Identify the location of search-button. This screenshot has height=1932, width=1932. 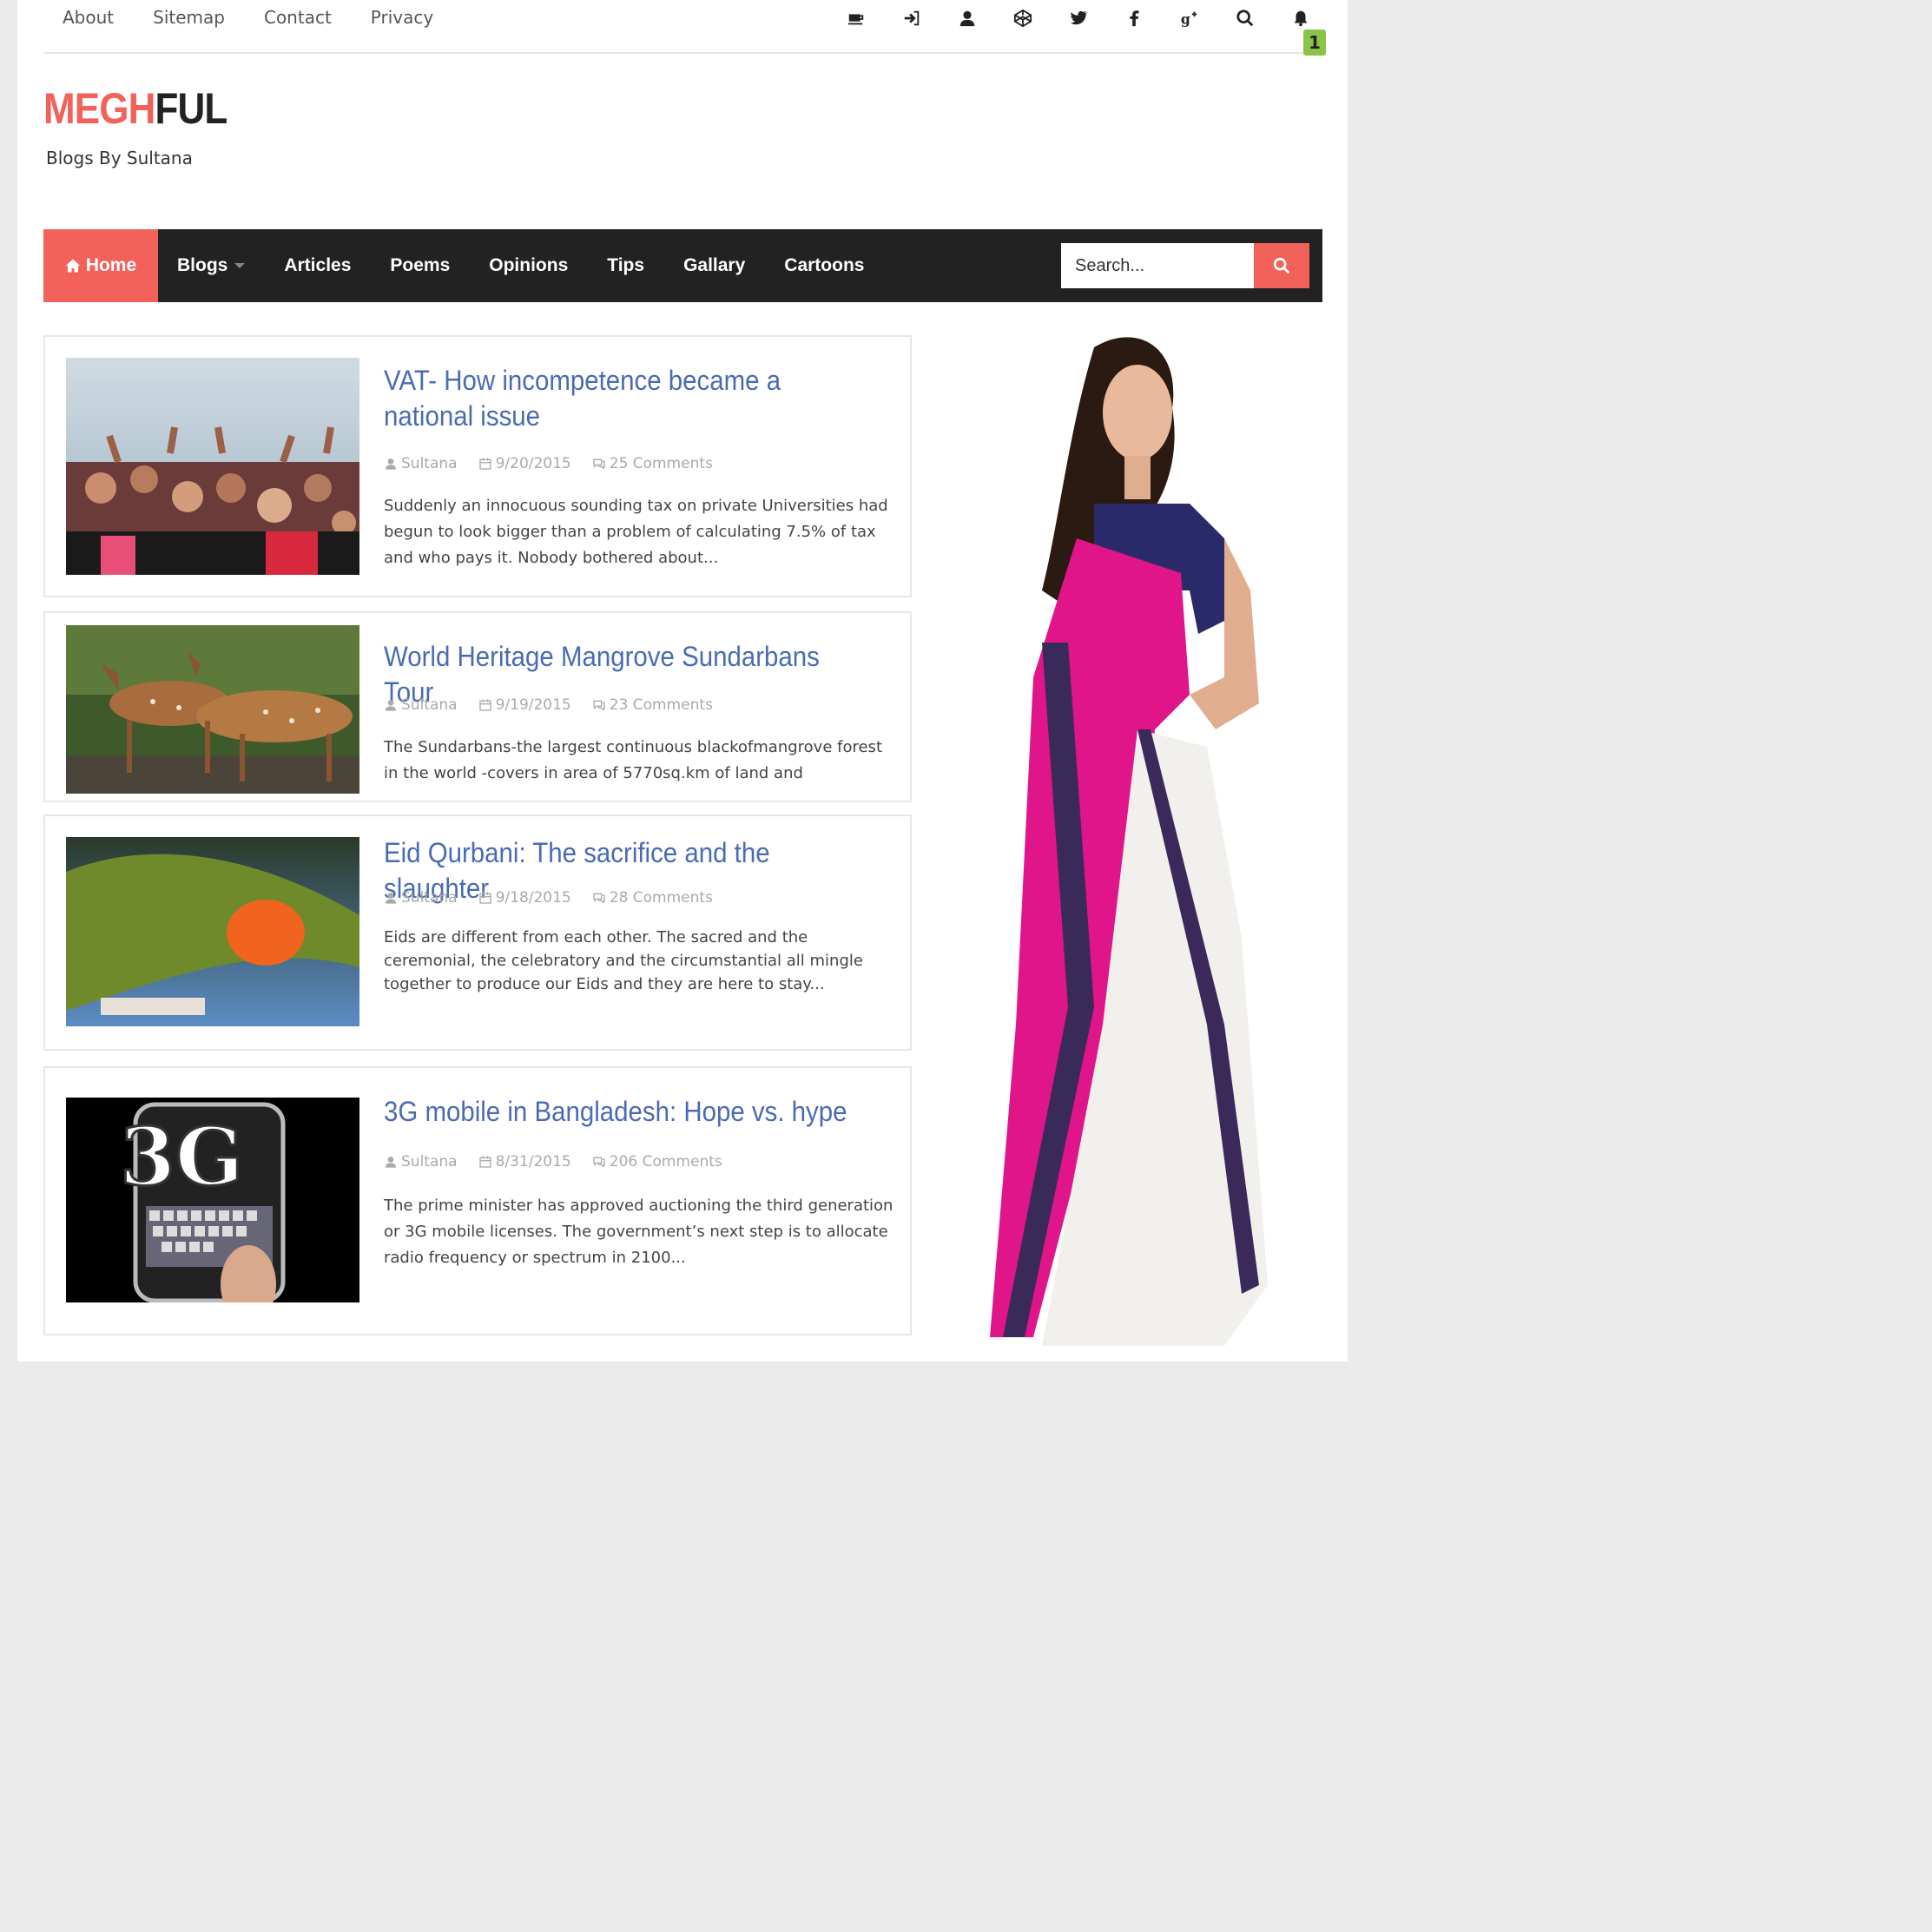
(1281, 265).